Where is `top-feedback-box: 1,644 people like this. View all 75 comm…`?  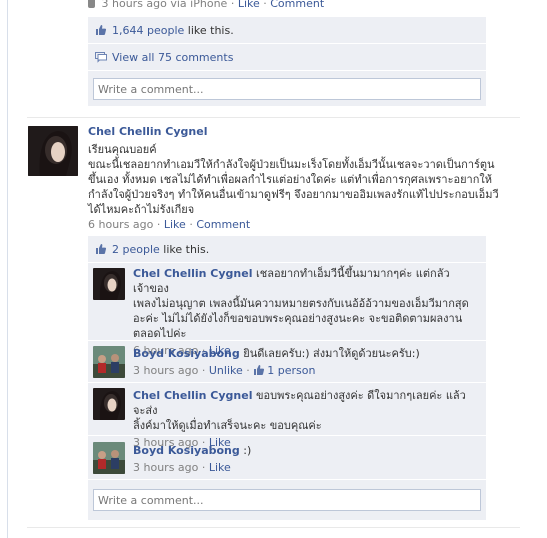 top-feedback-box: 1,644 people like this. View all 75 comm… is located at coordinates (287, 61).